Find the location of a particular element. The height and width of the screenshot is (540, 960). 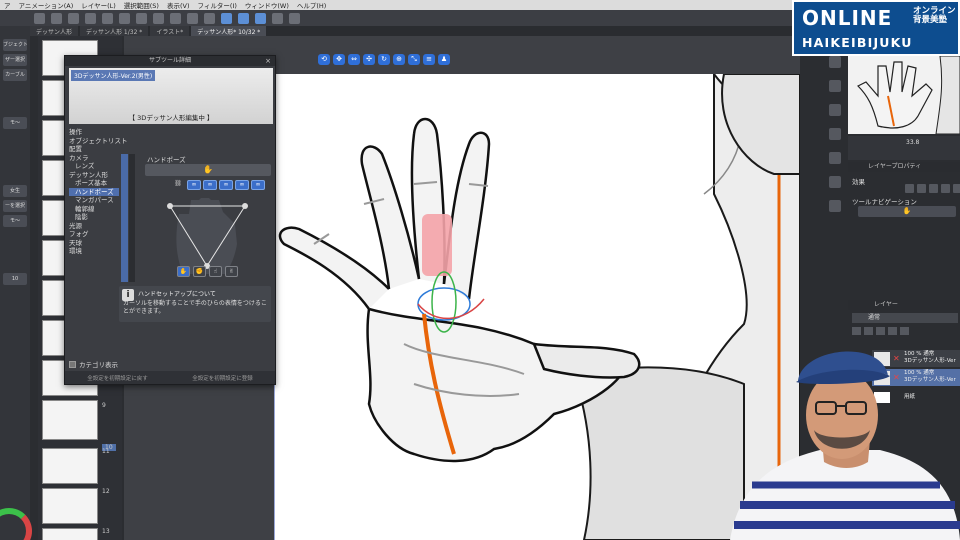

category-item: 環境 is located at coordinates (94, 251).